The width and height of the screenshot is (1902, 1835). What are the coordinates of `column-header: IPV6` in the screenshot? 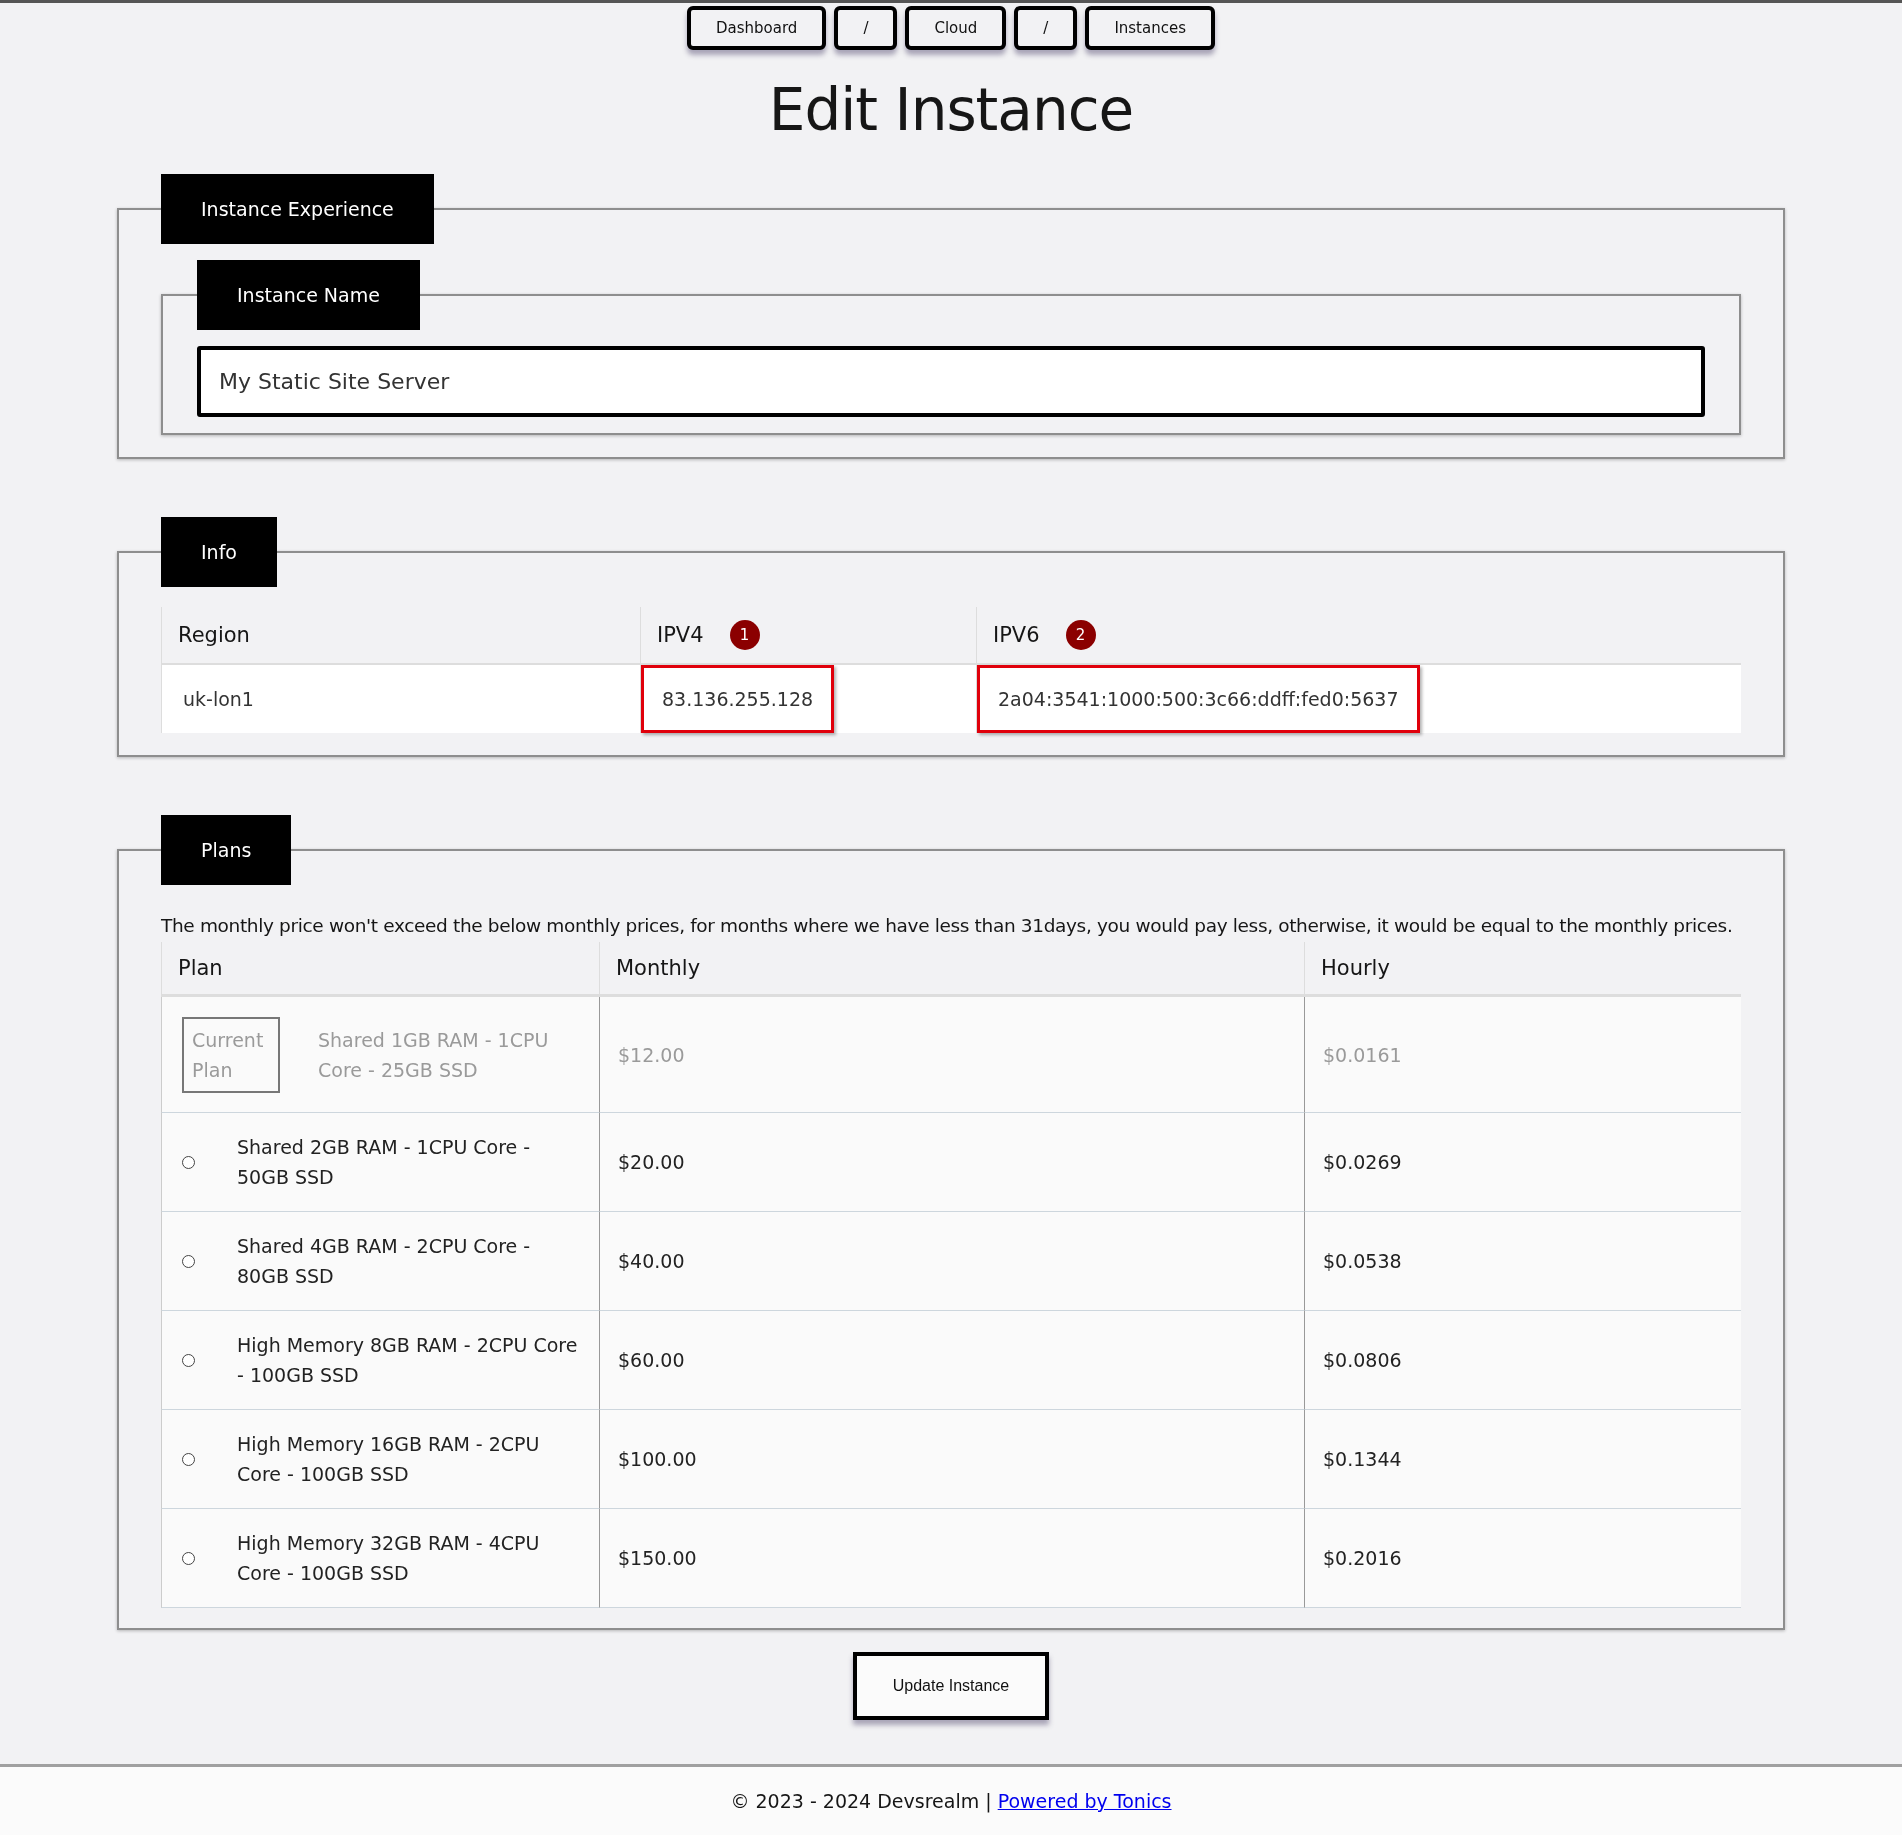 It's located at (1016, 635).